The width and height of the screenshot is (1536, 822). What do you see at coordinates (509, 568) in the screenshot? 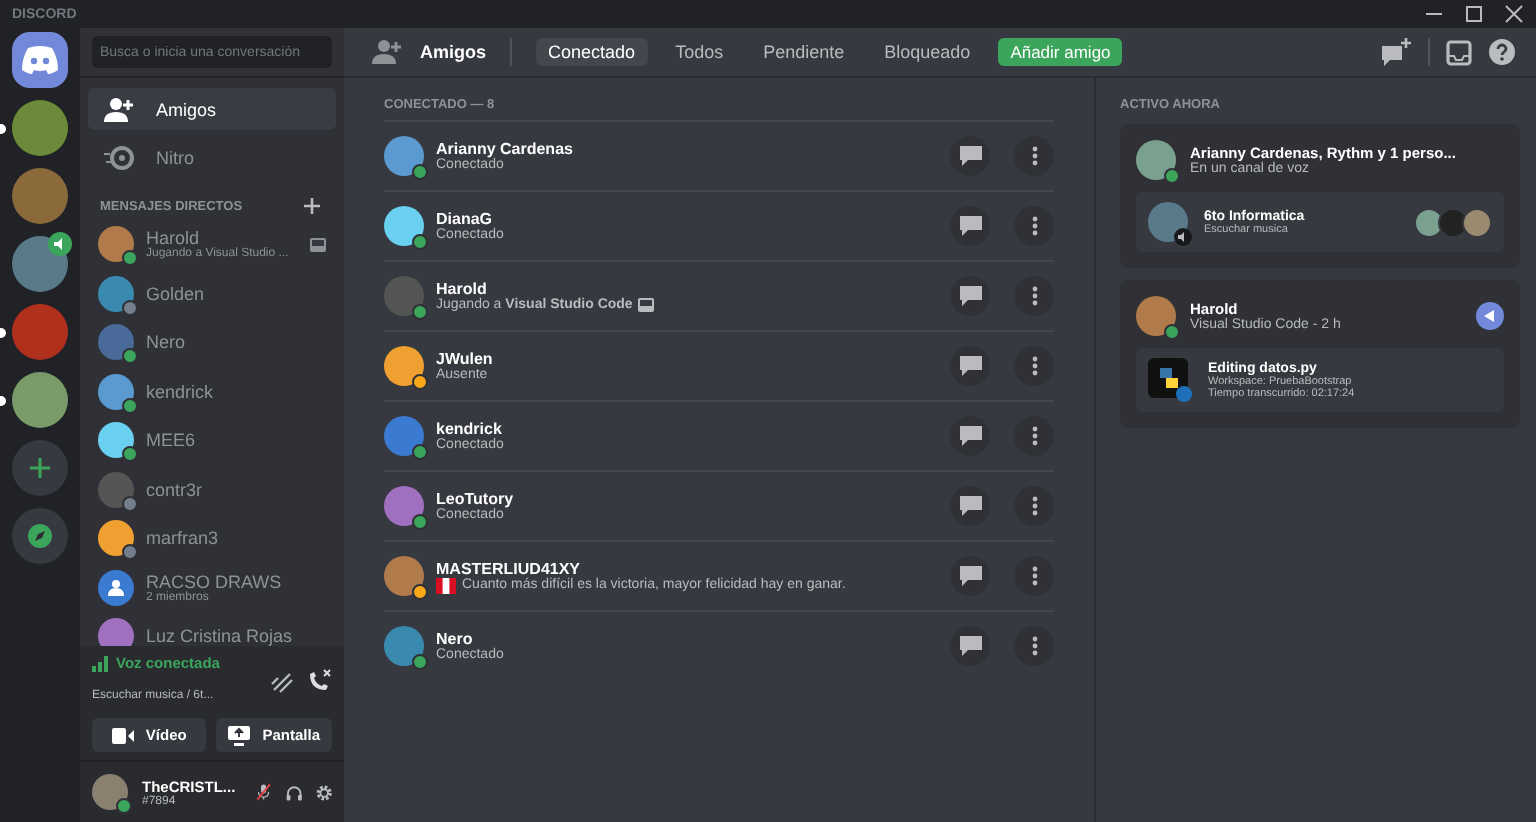
I see `friend-name: MASTERLIUD41XY` at bounding box center [509, 568].